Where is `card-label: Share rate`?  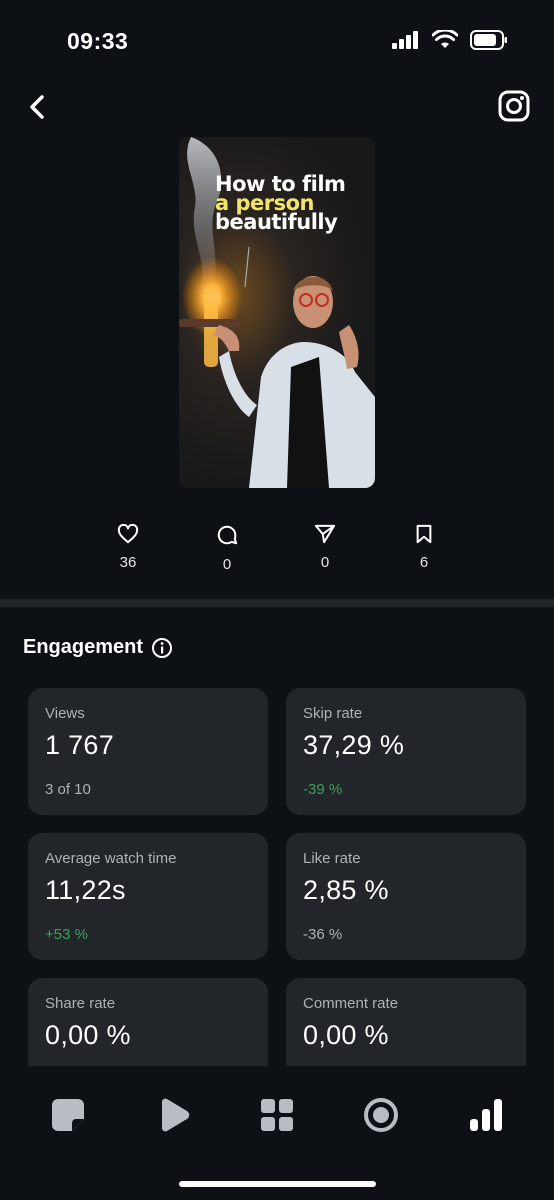 card-label: Share rate is located at coordinates (80, 1003).